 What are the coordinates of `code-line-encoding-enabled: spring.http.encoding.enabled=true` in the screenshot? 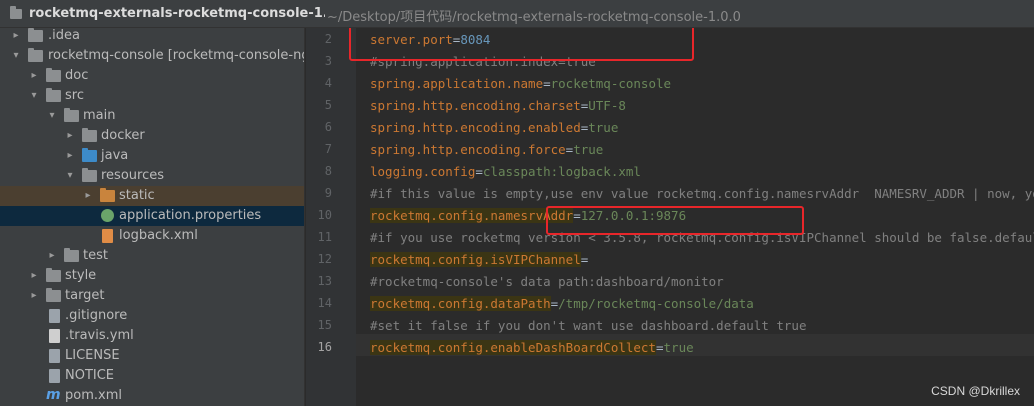 It's located at (494, 127).